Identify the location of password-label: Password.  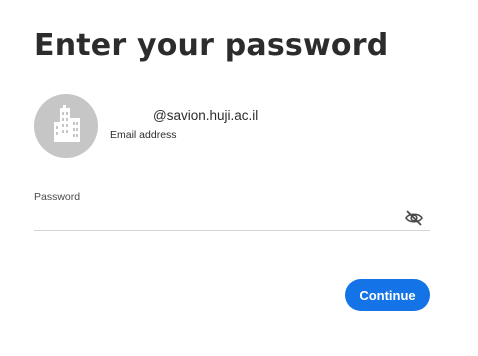
(57, 197).